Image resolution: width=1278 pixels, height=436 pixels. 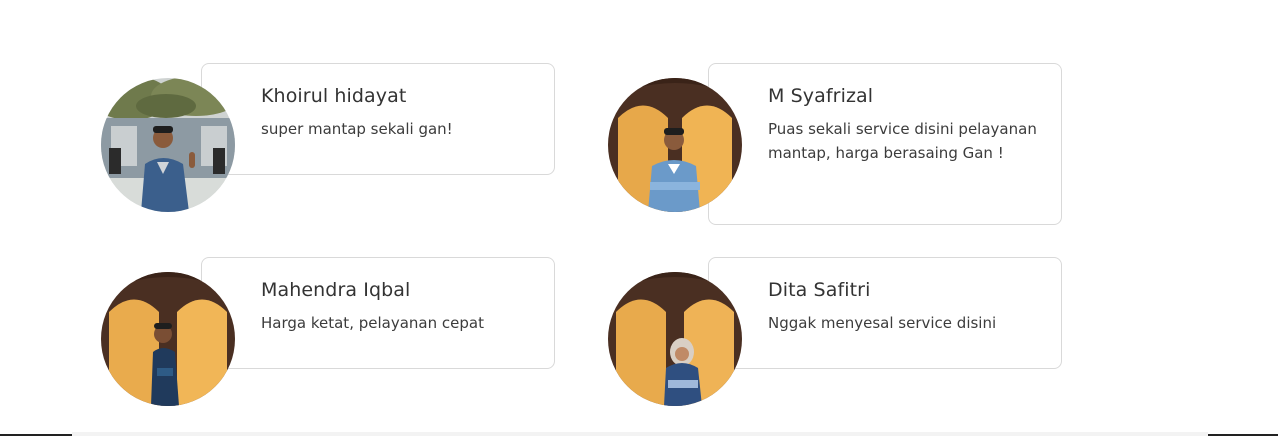 What do you see at coordinates (336, 290) in the screenshot?
I see `reviewer-name: Mahendra Iqbal` at bounding box center [336, 290].